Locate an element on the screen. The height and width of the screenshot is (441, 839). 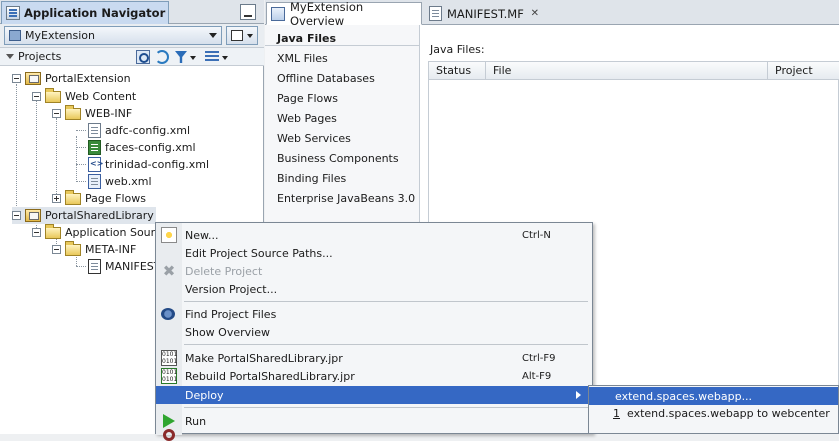
application-dropdown: MyExtension is located at coordinates (113, 35).